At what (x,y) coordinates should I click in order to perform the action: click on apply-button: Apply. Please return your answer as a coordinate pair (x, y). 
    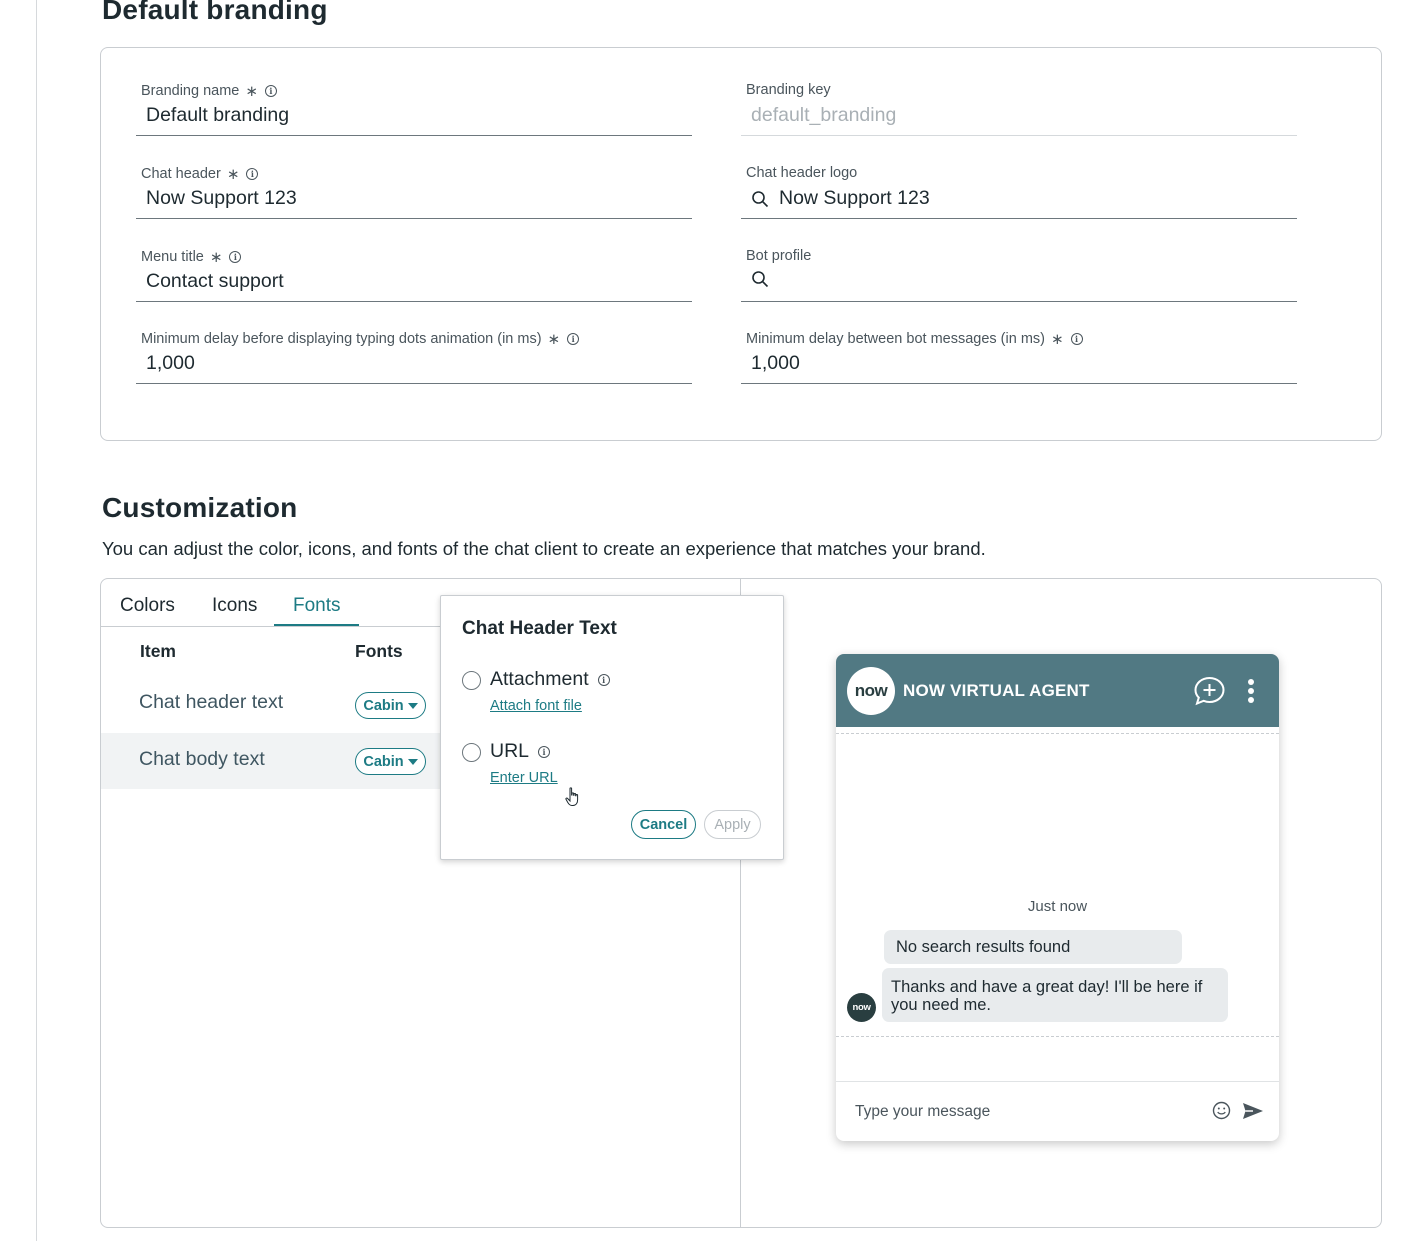
    Looking at the image, I should click on (732, 824).